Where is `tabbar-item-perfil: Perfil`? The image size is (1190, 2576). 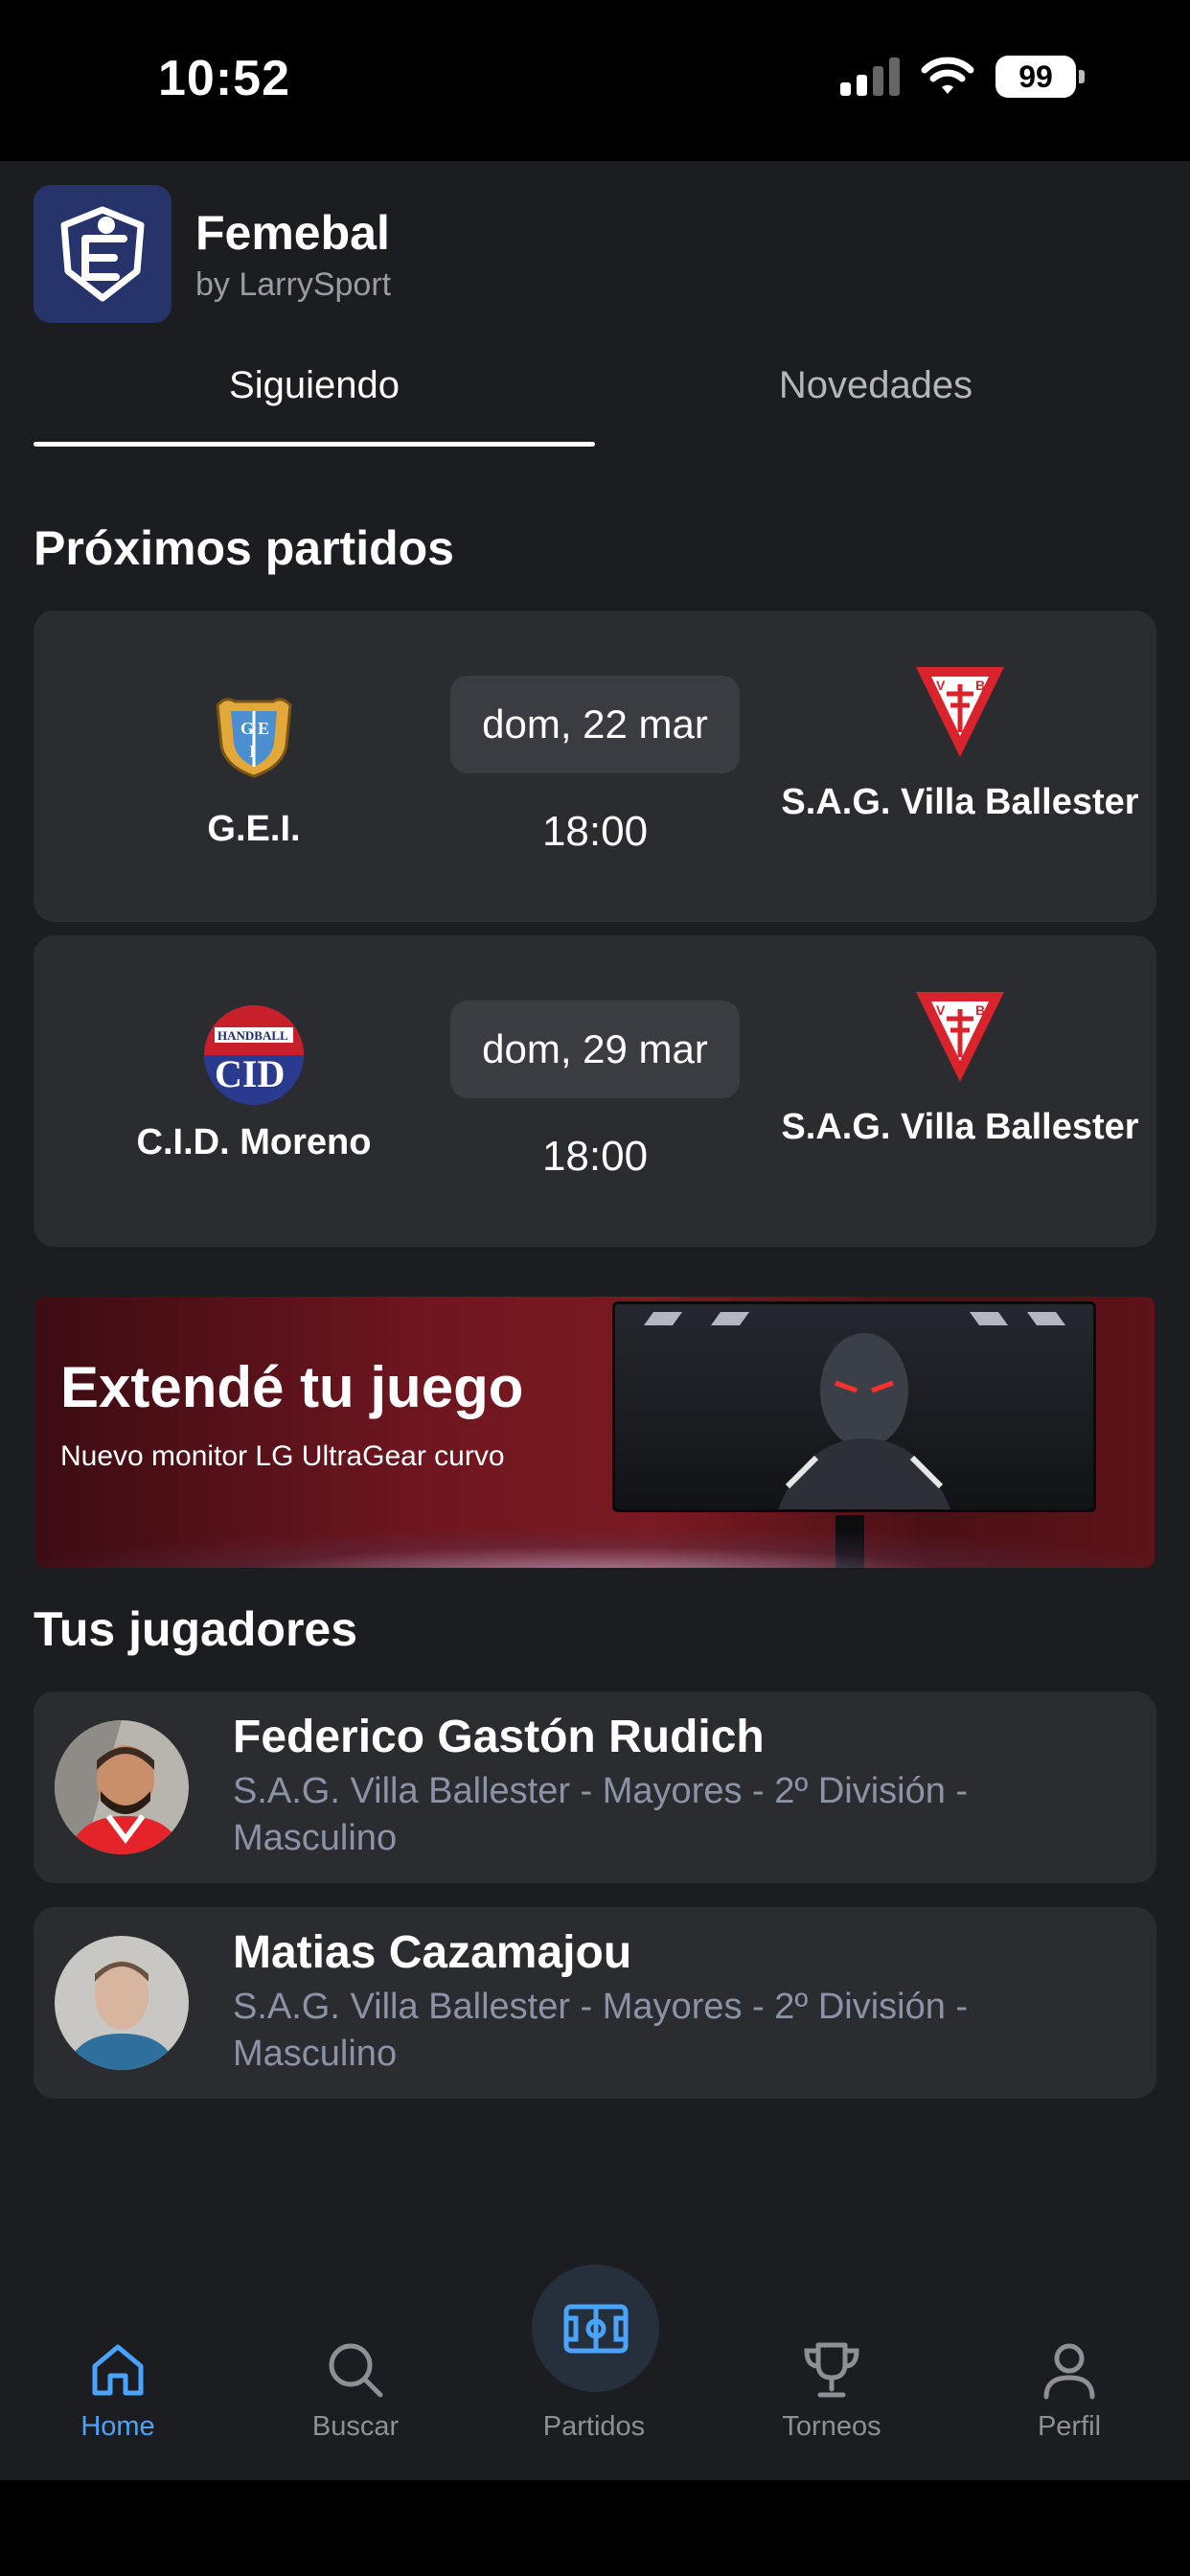 tabbar-item-perfil: Perfil is located at coordinates (1069, 2389).